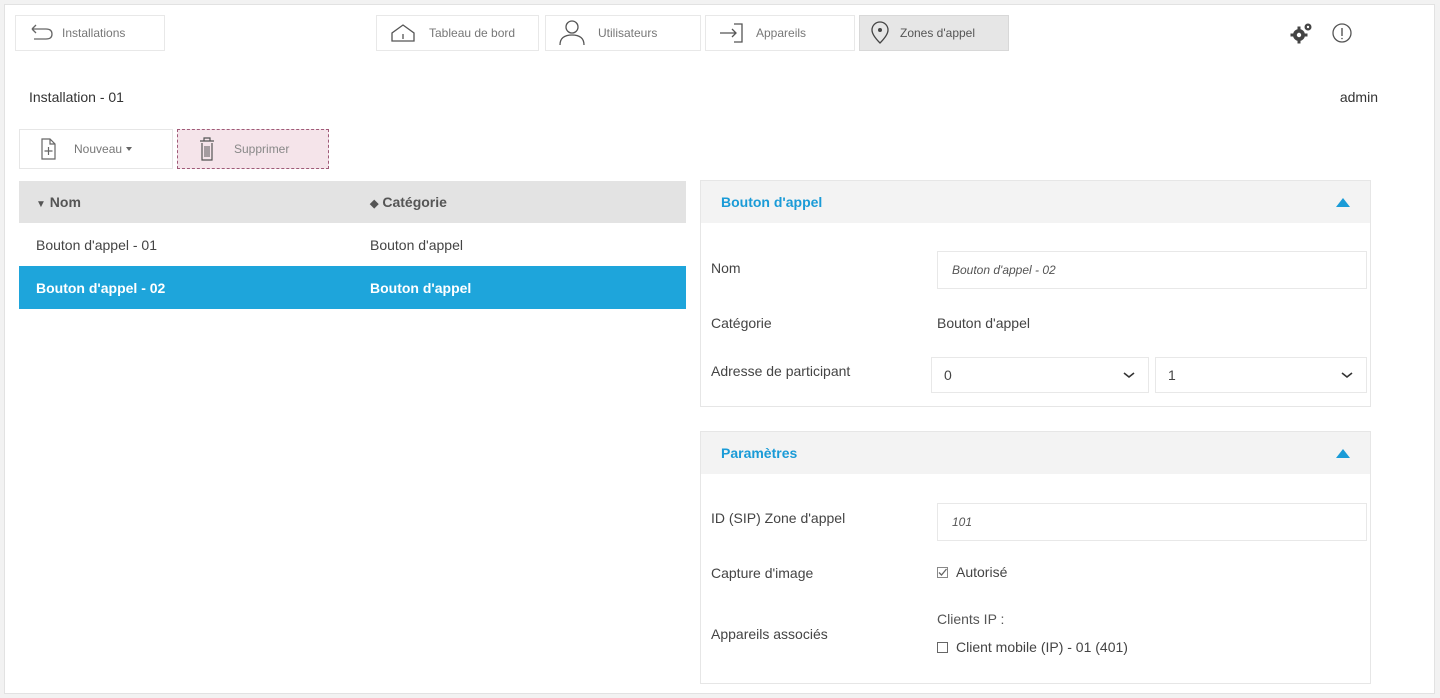 The image size is (1440, 698). I want to click on info-icon, so click(1342, 33).